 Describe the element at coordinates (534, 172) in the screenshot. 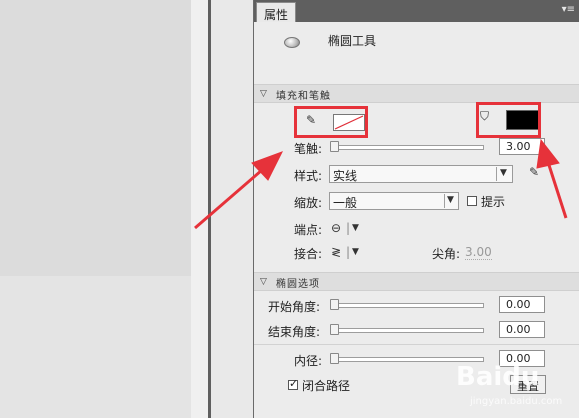

I see `edit-pencil-icon: ✎` at that location.